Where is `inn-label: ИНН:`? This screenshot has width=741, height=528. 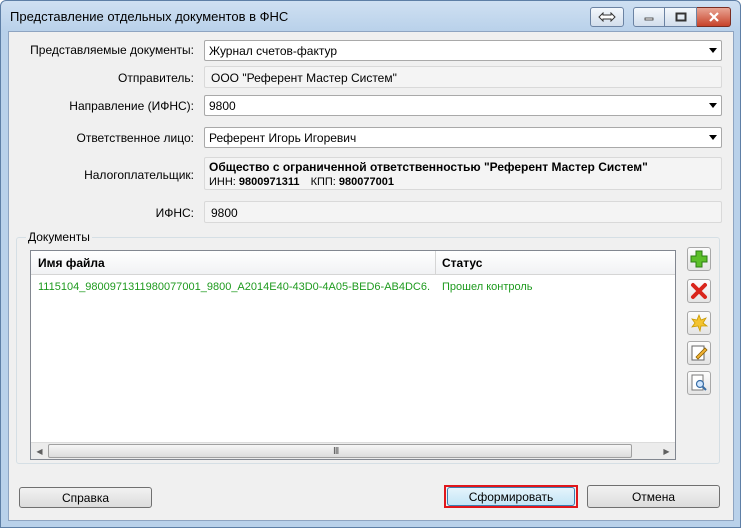
inn-label: ИНН: is located at coordinates (222, 182).